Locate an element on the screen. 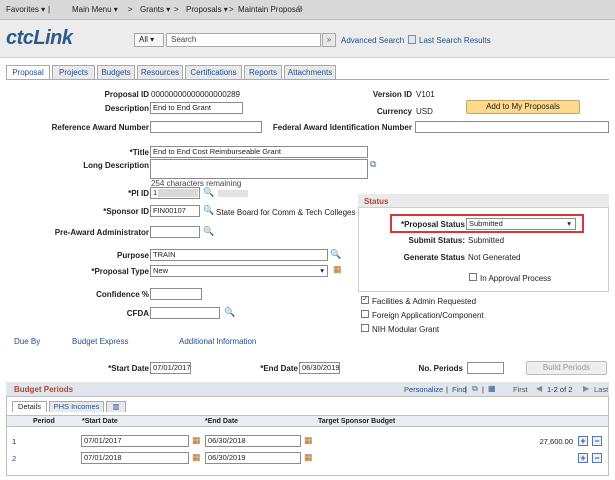  last-search-icon is located at coordinates (412, 39).